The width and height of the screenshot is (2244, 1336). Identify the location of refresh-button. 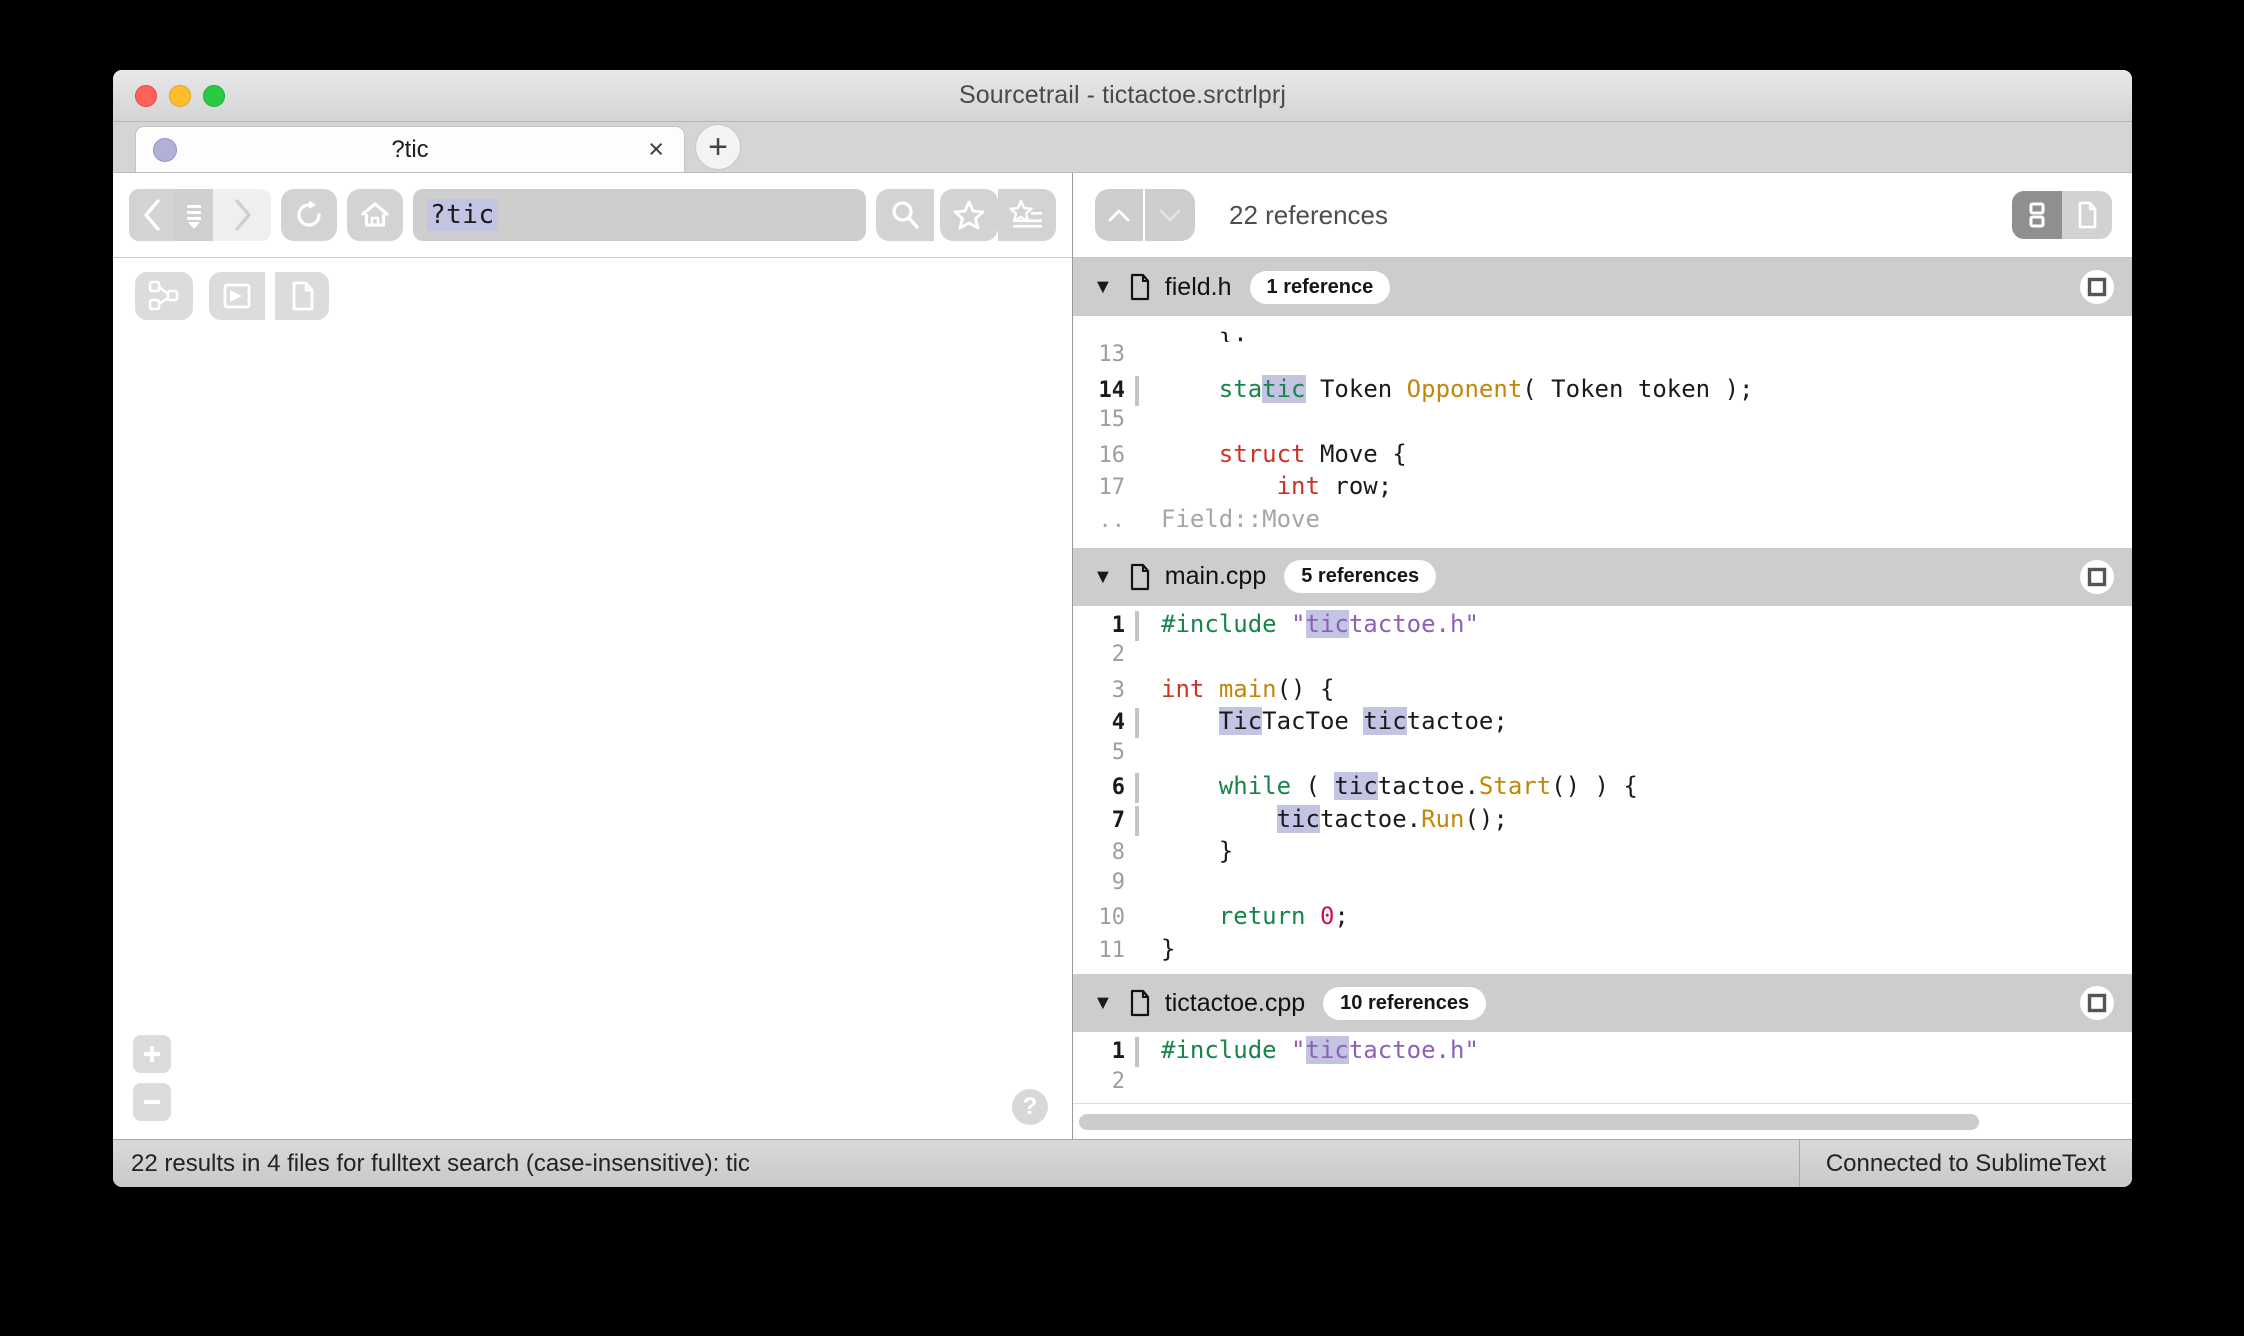
(309, 215).